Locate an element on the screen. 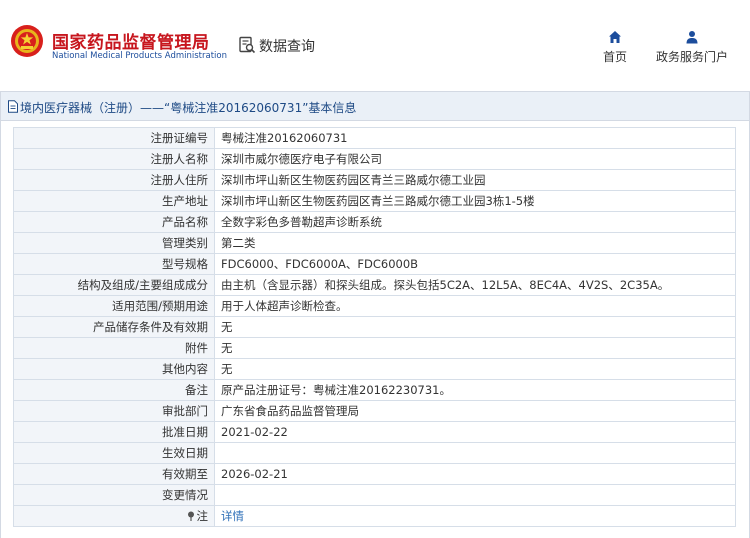 This screenshot has height=538, width=750. table-row: 其他内容 无 is located at coordinates (374, 369).